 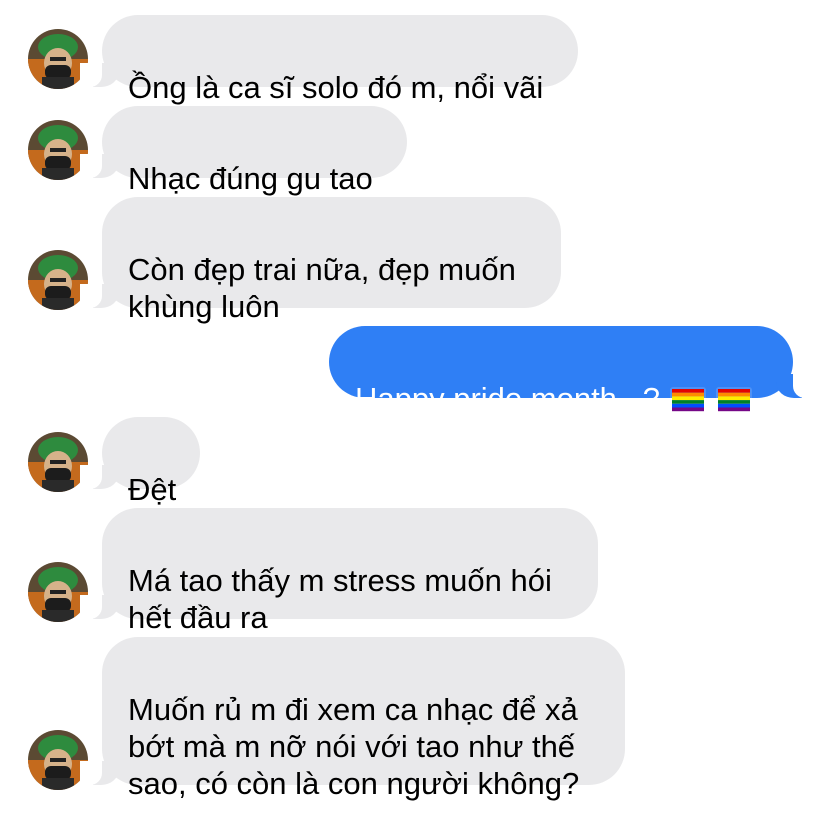 What do you see at coordinates (508, 398) in the screenshot?
I see `message-text: Happy pride month...?` at bounding box center [508, 398].